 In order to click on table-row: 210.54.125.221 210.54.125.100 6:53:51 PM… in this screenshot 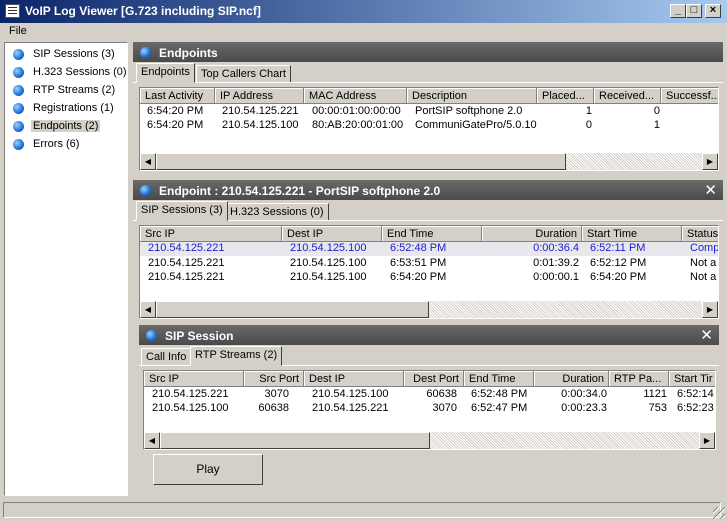, I will do `click(429, 264)`.